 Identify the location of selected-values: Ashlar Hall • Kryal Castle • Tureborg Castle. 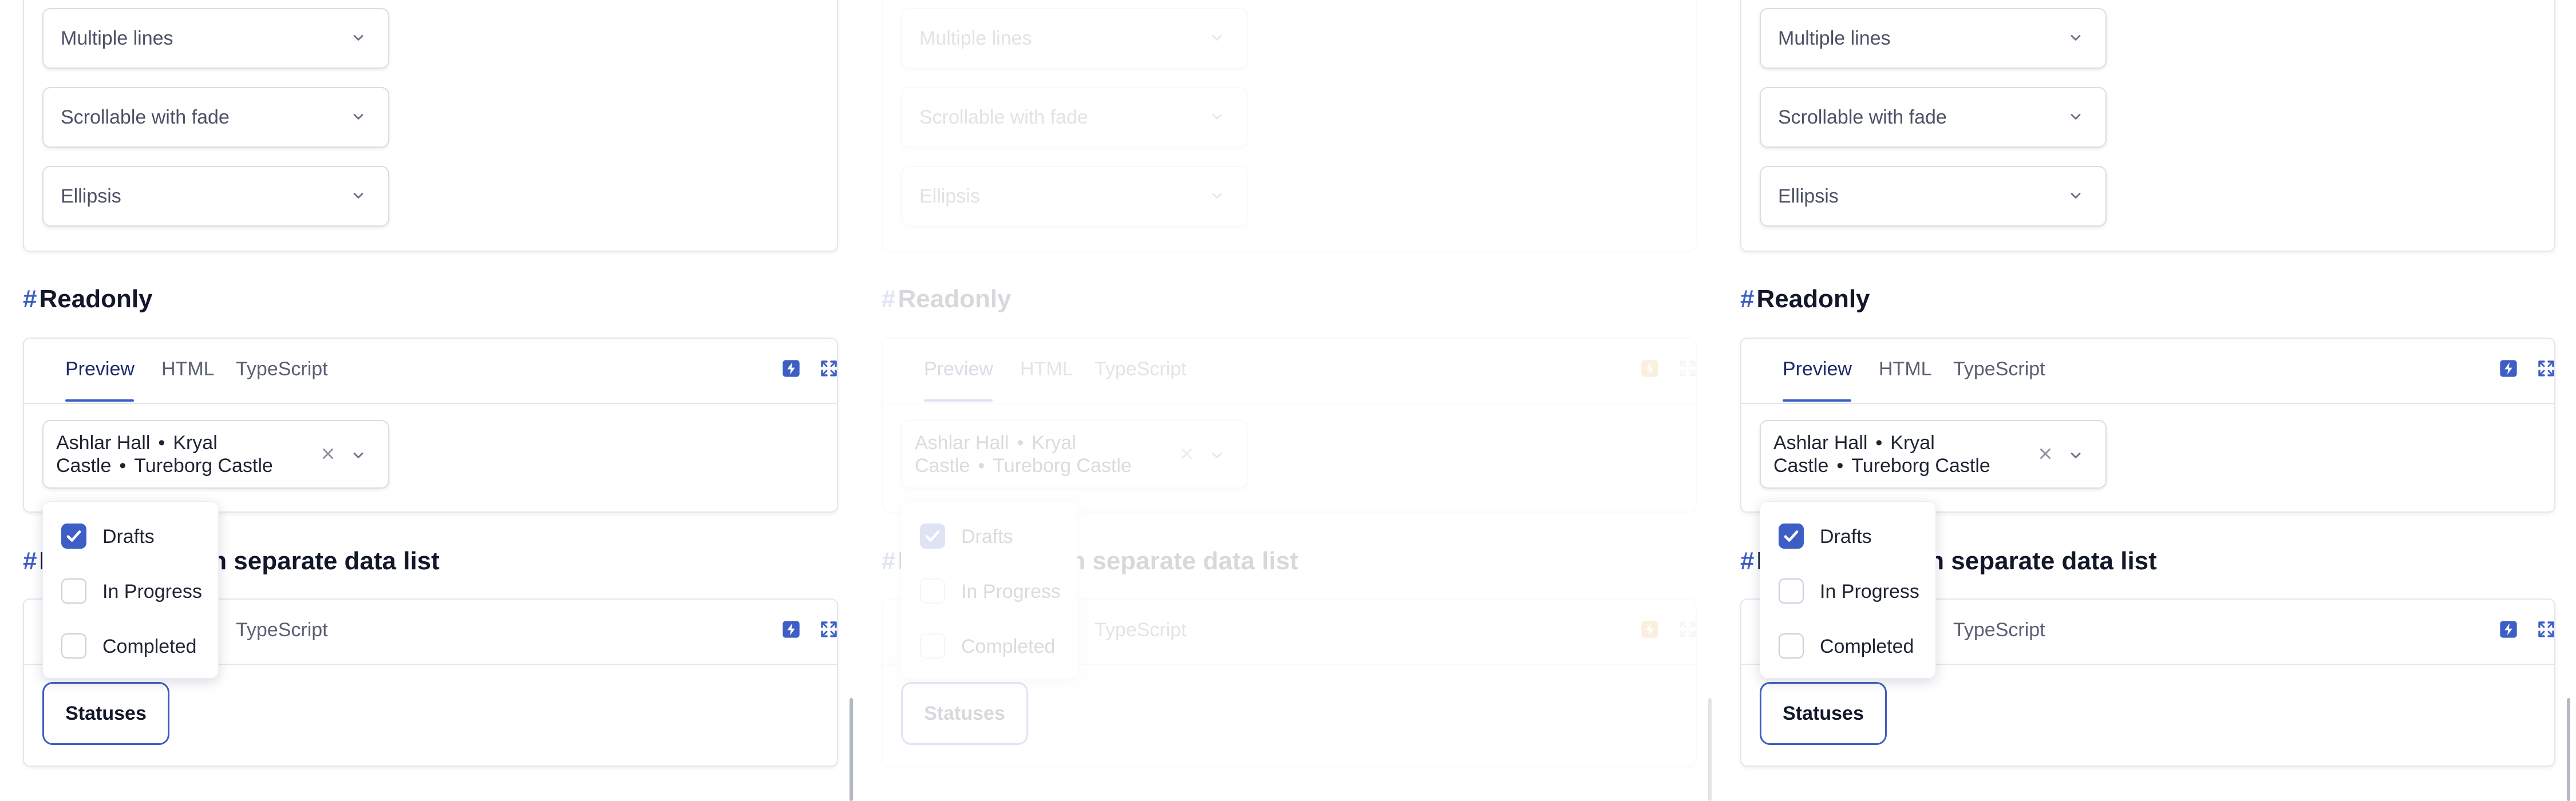
(1041, 454).